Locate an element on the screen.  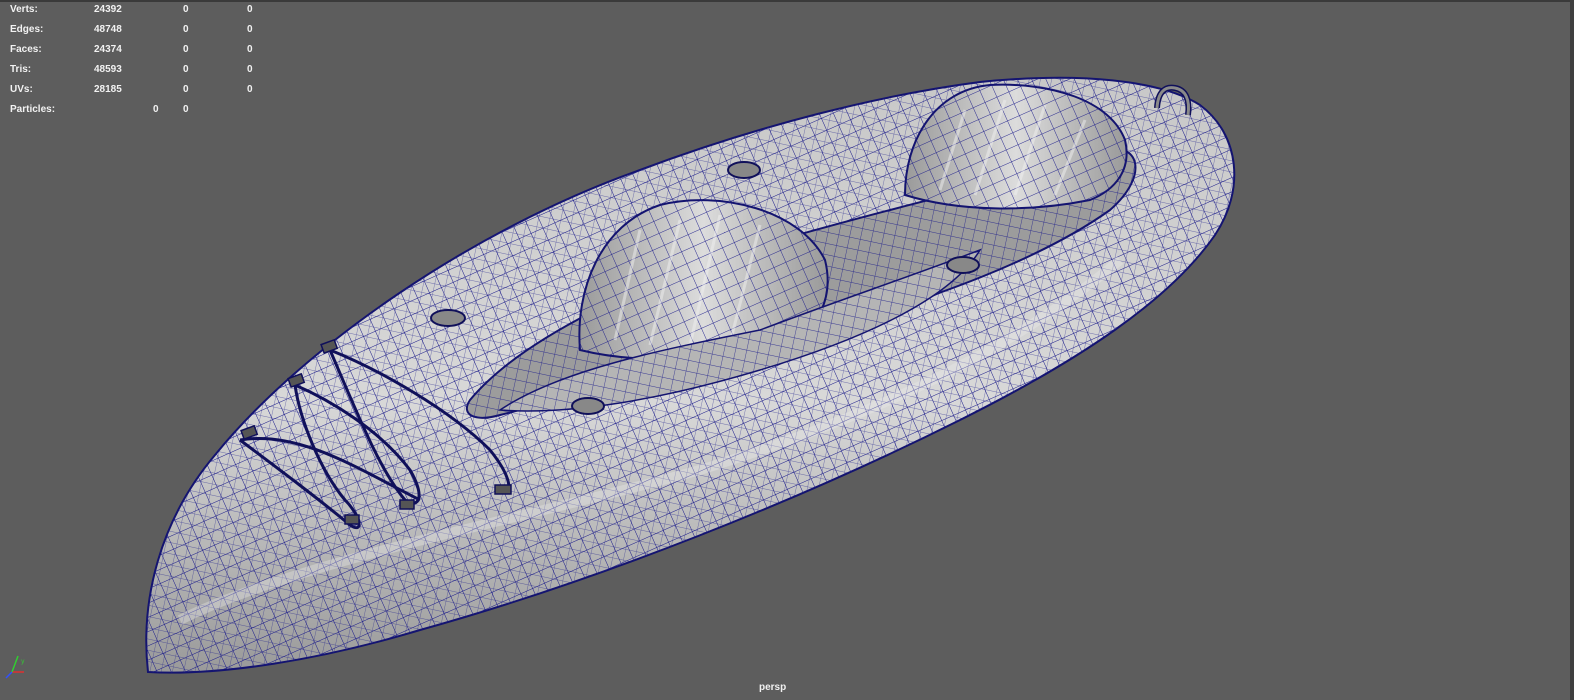
hud-value: 48593 is located at coordinates (108, 69).